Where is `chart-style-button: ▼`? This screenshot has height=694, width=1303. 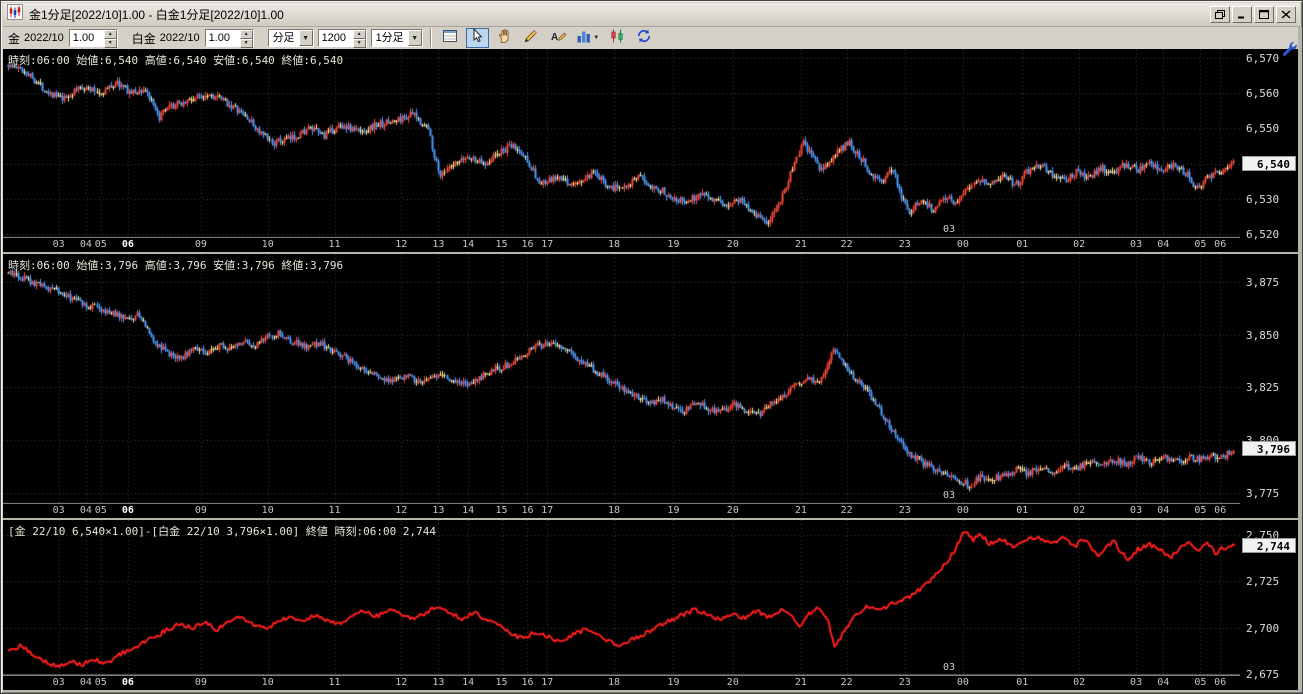
chart-style-button: ▼ is located at coordinates (587, 38).